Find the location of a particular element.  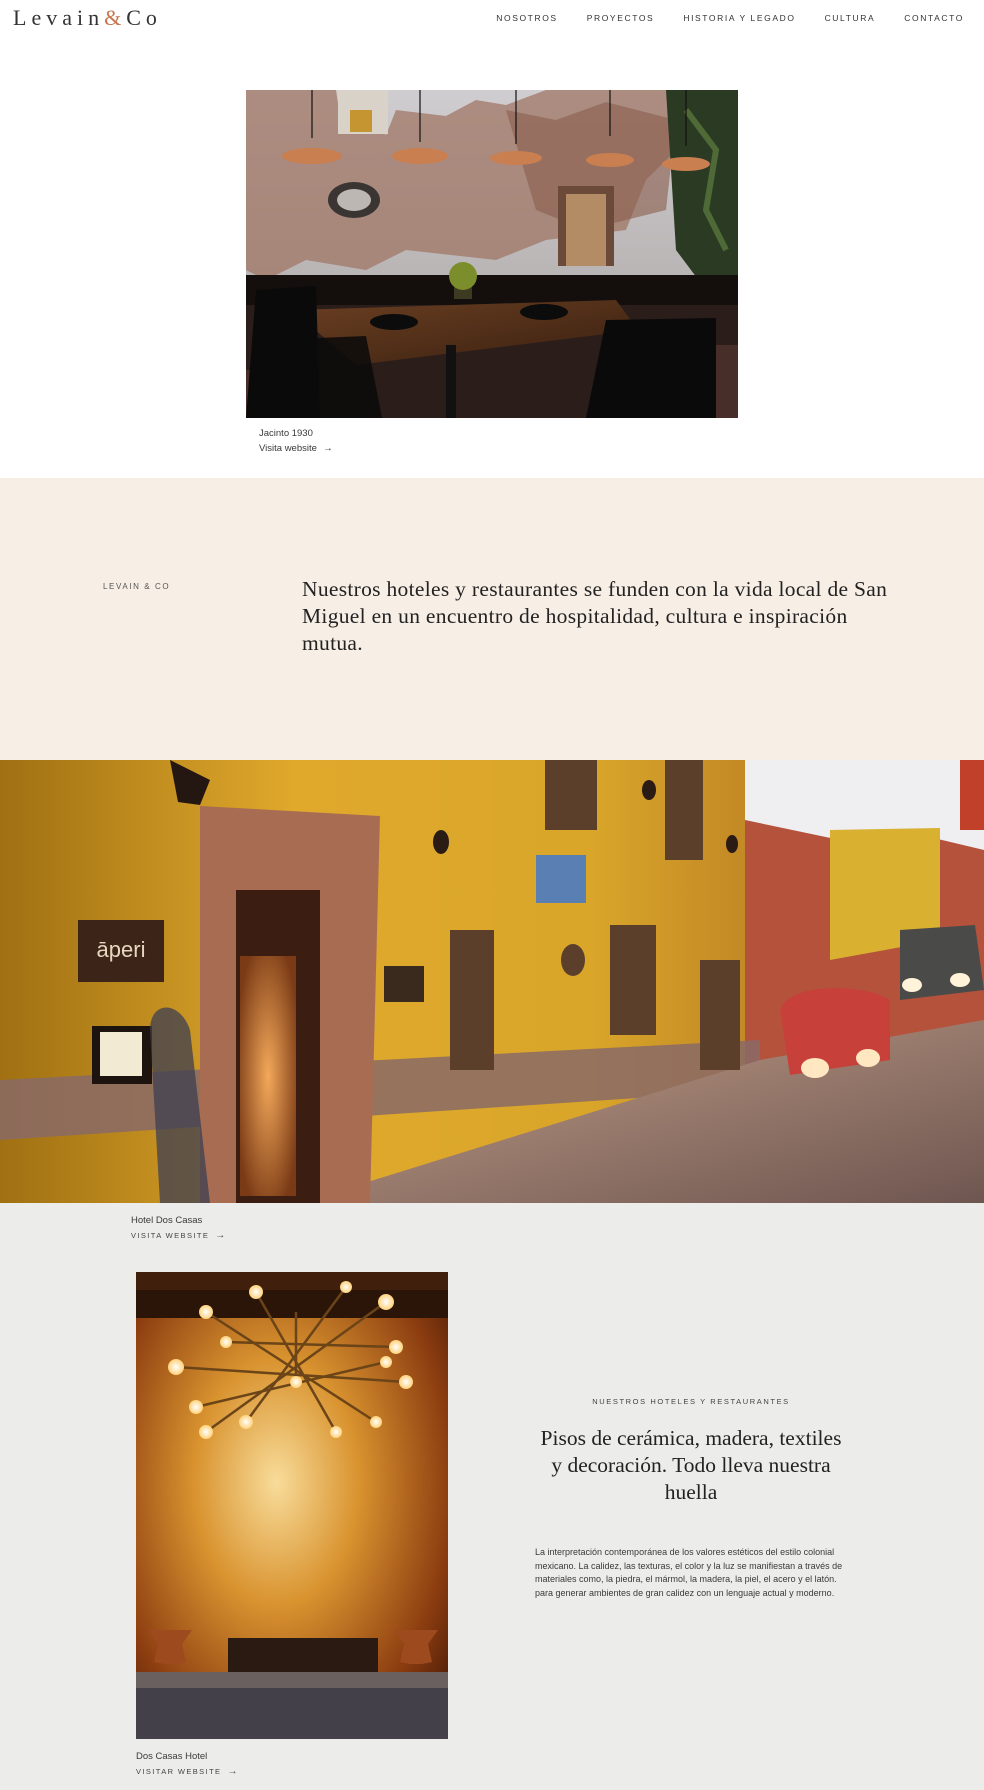

aperi-sign-text: āperi is located at coordinates (121, 949).